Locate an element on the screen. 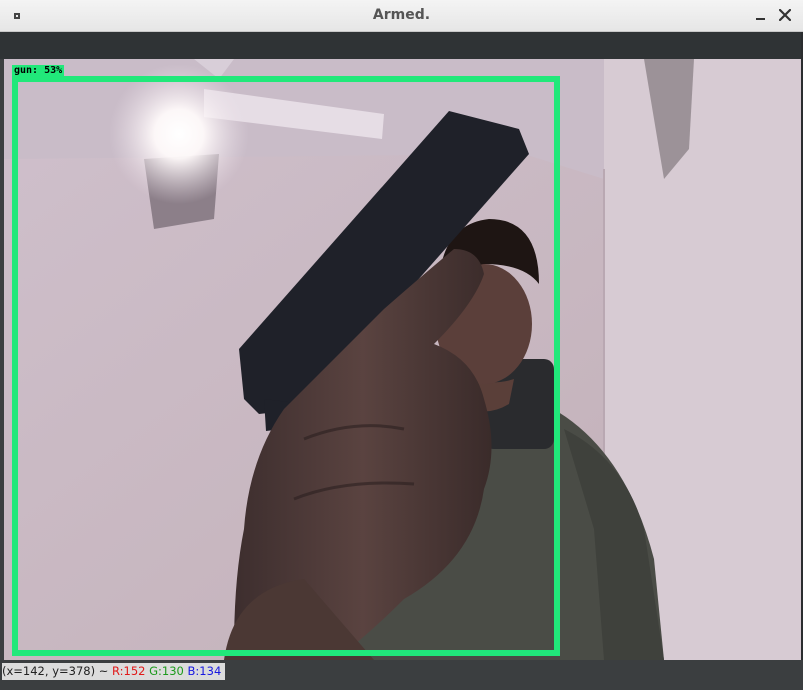  minimize-button is located at coordinates (760, 16).